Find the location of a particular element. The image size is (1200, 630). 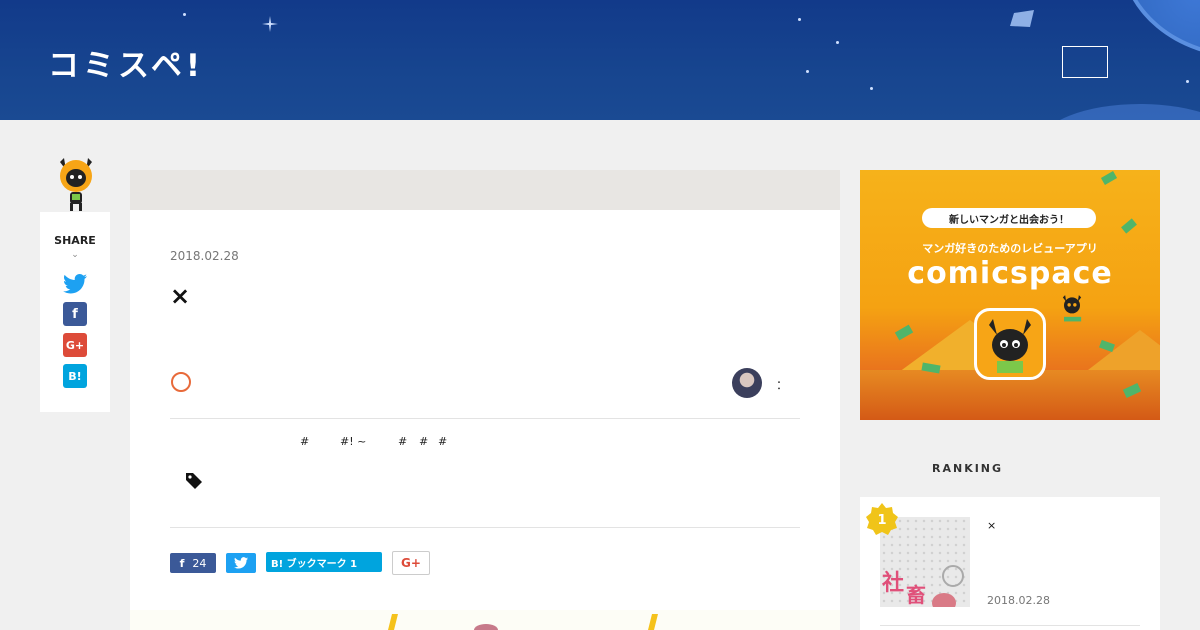

breadcrumb is located at coordinates (485, 190).